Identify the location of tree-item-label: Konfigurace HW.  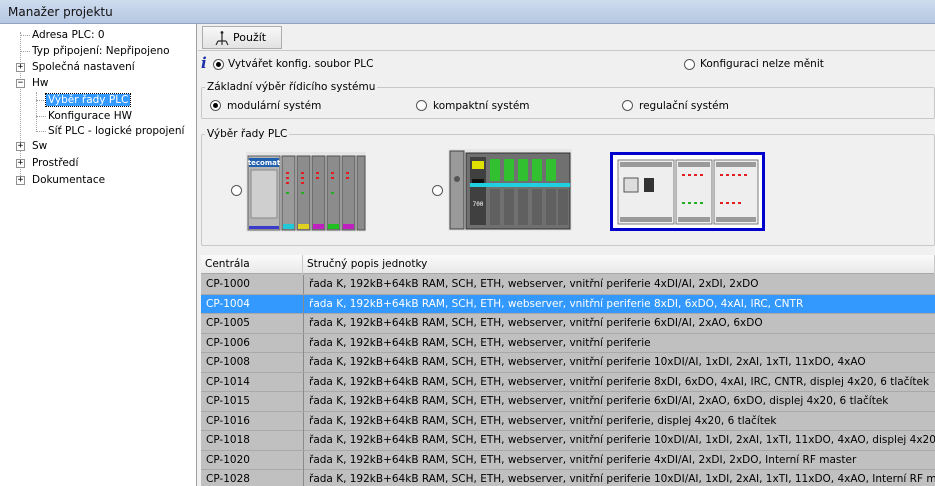
(90, 116).